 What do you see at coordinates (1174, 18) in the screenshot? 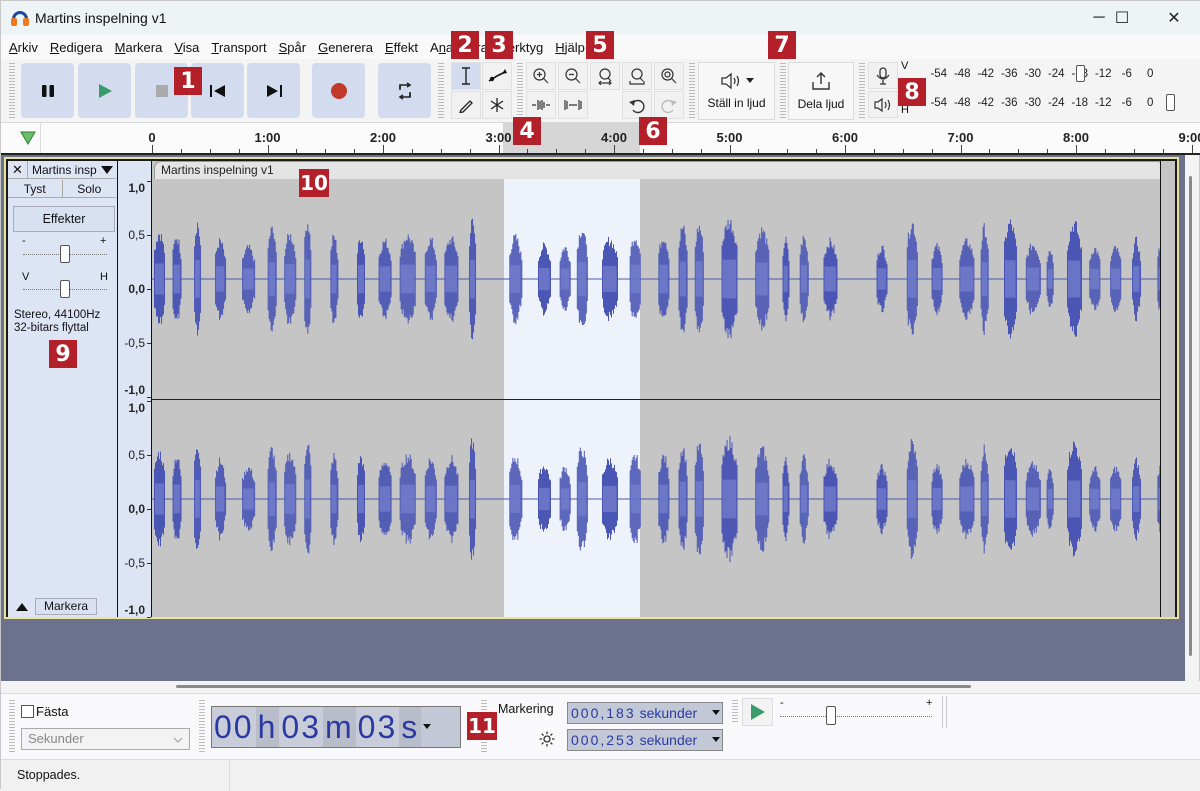
I see `close-button: ✕` at bounding box center [1174, 18].